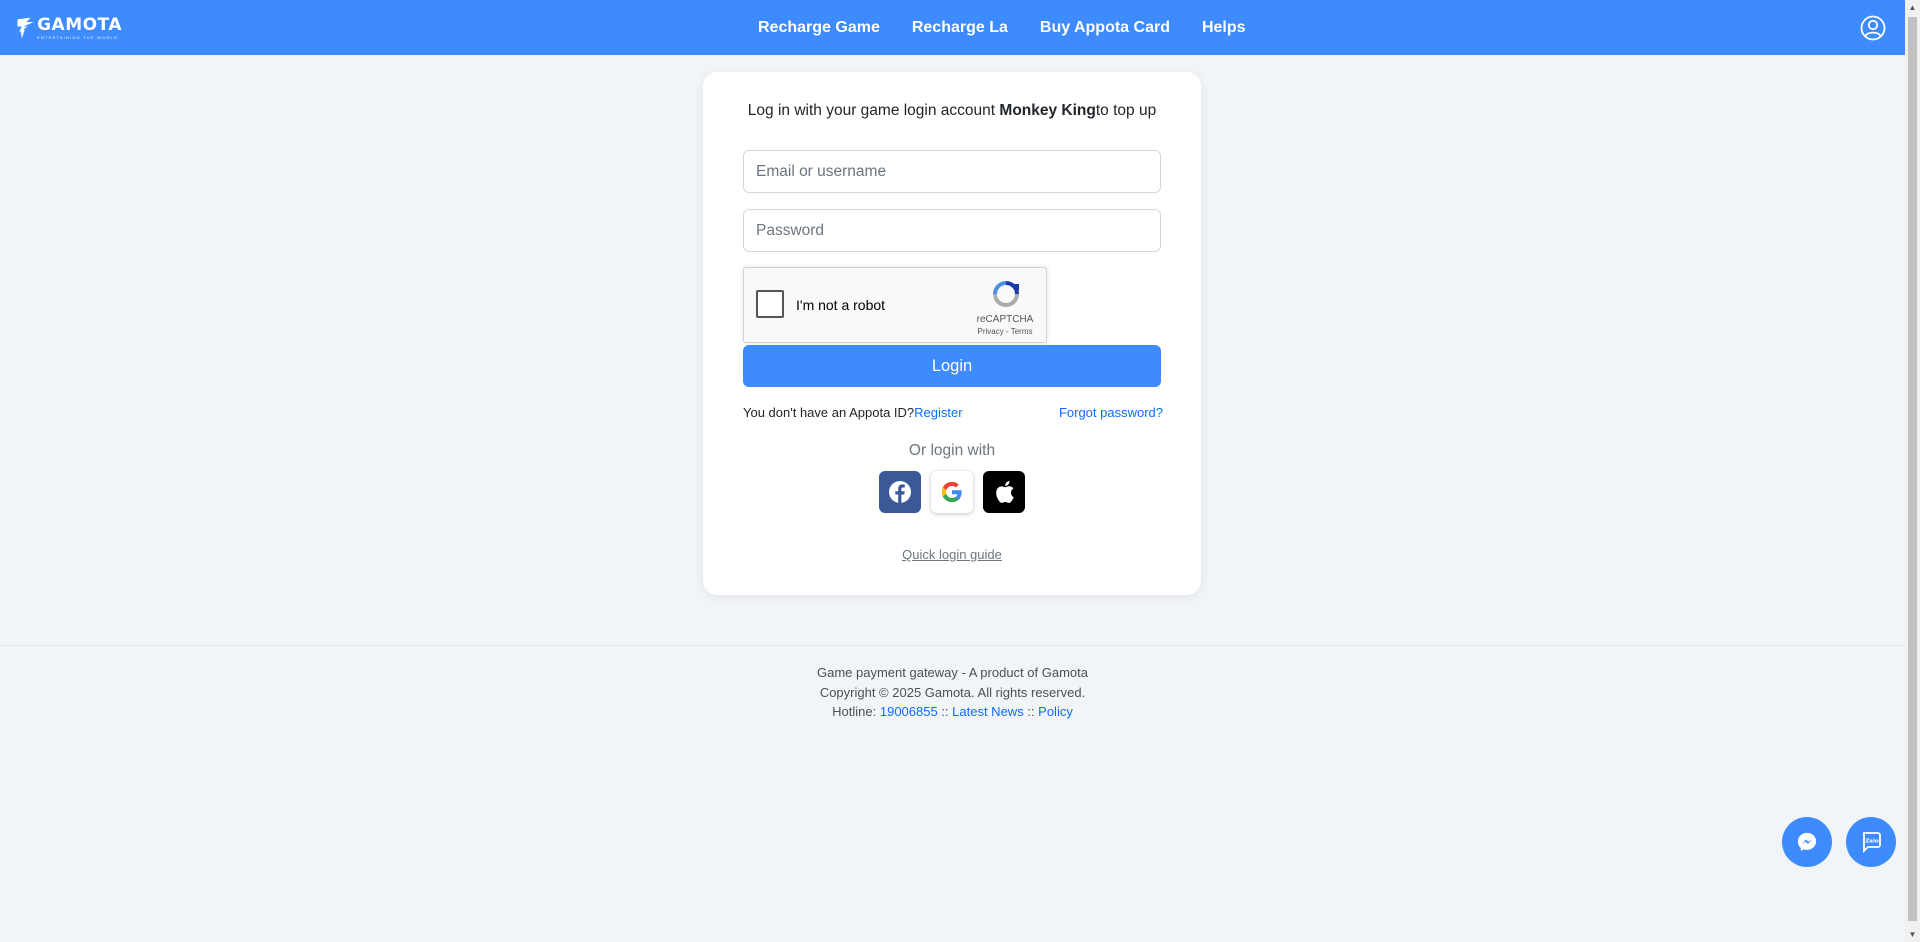 Image resolution: width=1920 pixels, height=942 pixels. Describe the element at coordinates (952, 450) in the screenshot. I see `or-login-with-label: Or login with` at that location.